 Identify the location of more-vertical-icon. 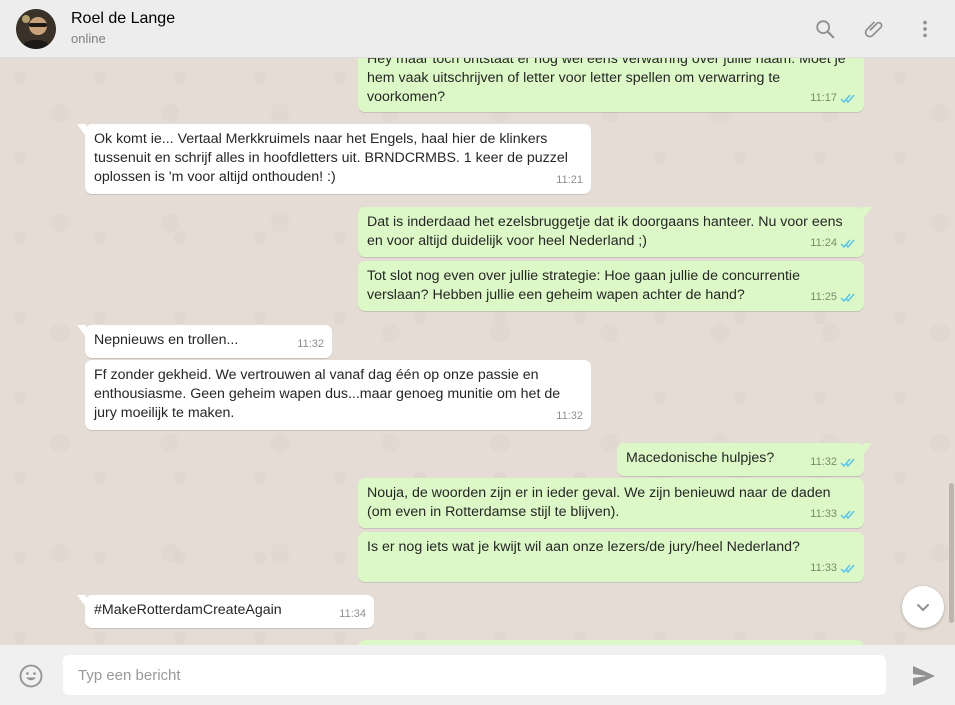
(925, 29).